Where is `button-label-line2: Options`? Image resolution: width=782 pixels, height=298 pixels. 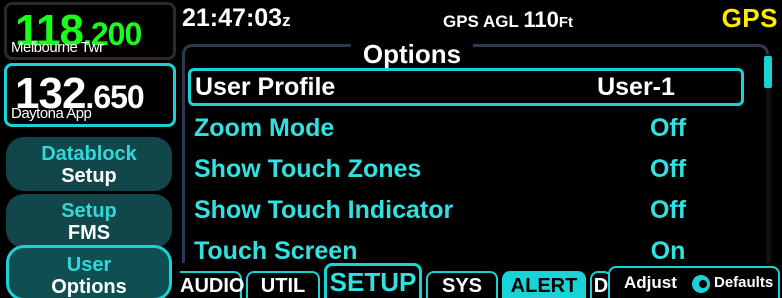
button-label-line2: Options is located at coordinates (89, 287).